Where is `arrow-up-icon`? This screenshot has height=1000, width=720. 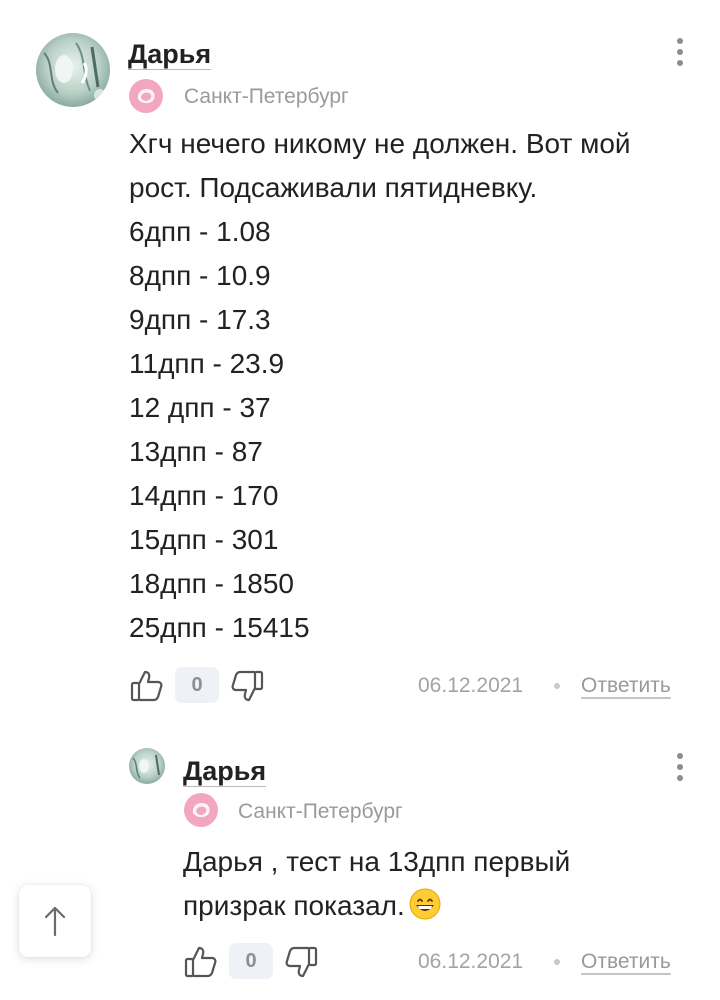 arrow-up-icon is located at coordinates (55, 921).